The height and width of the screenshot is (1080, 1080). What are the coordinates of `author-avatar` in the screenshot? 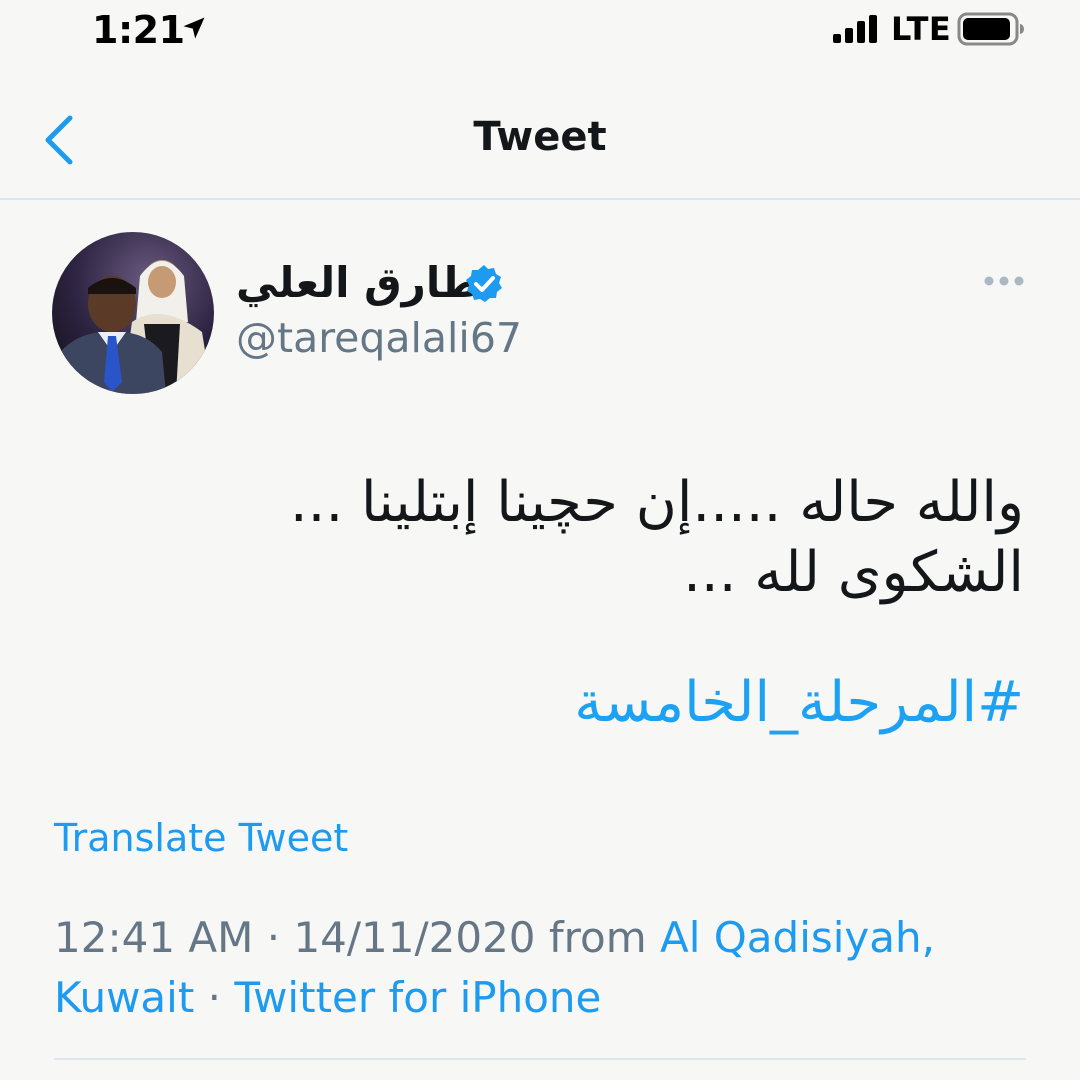 It's located at (133, 313).